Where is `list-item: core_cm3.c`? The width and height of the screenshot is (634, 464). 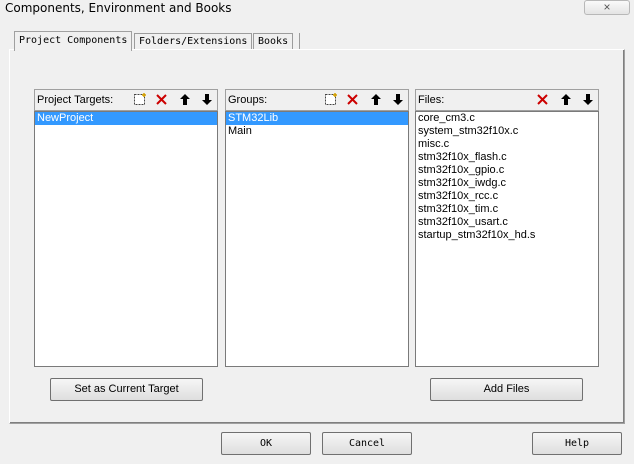 list-item: core_cm3.c is located at coordinates (507, 118).